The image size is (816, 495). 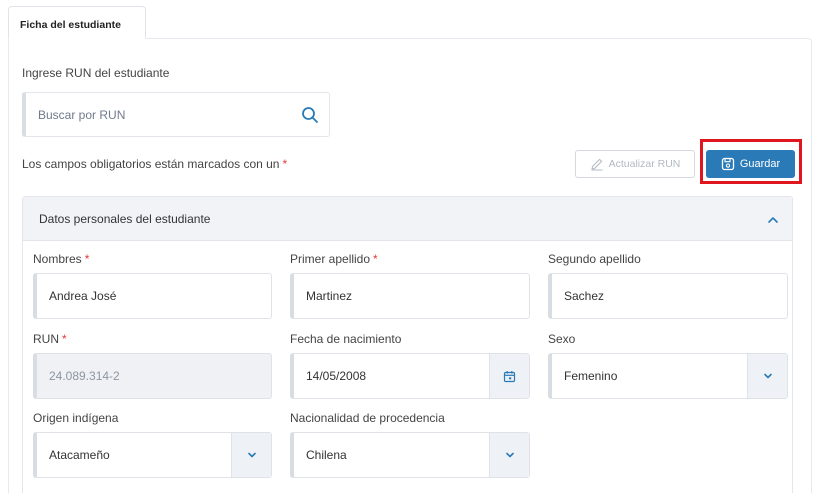 I want to click on search-input, so click(x=158, y=115).